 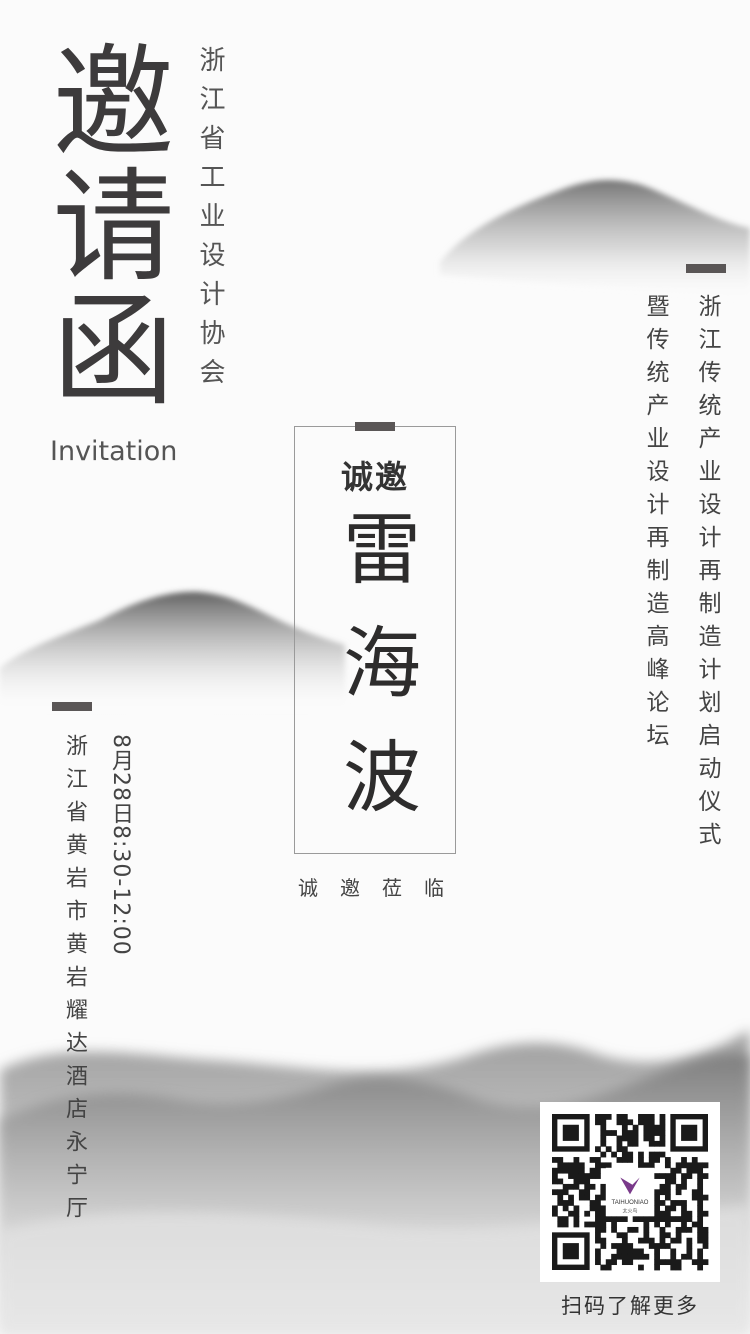 I want to click on mountain-upper-right, so click(x=595, y=239).